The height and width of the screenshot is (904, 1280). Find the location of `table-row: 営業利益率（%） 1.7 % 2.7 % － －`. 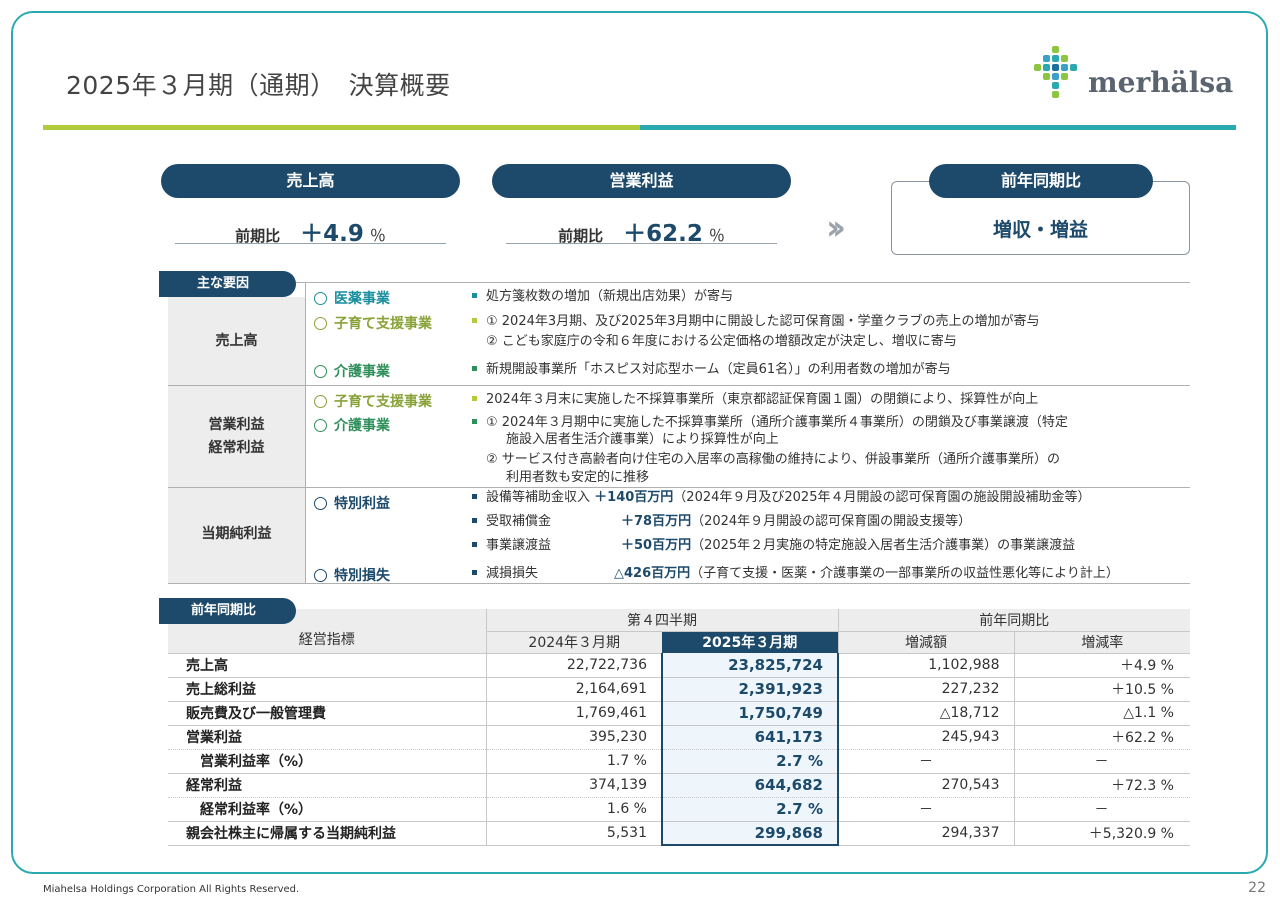

table-row: 営業利益率（%） 1.7 % 2.7 % － － is located at coordinates (679, 761).